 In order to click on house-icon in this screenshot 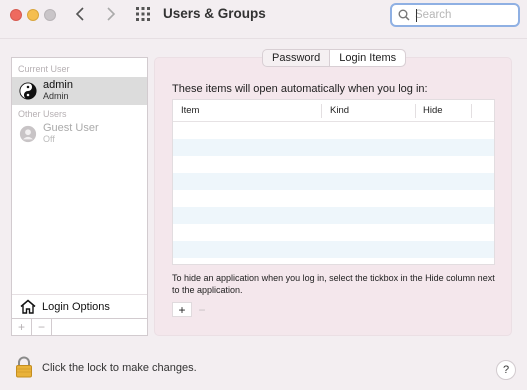, I will do `click(28, 306)`.